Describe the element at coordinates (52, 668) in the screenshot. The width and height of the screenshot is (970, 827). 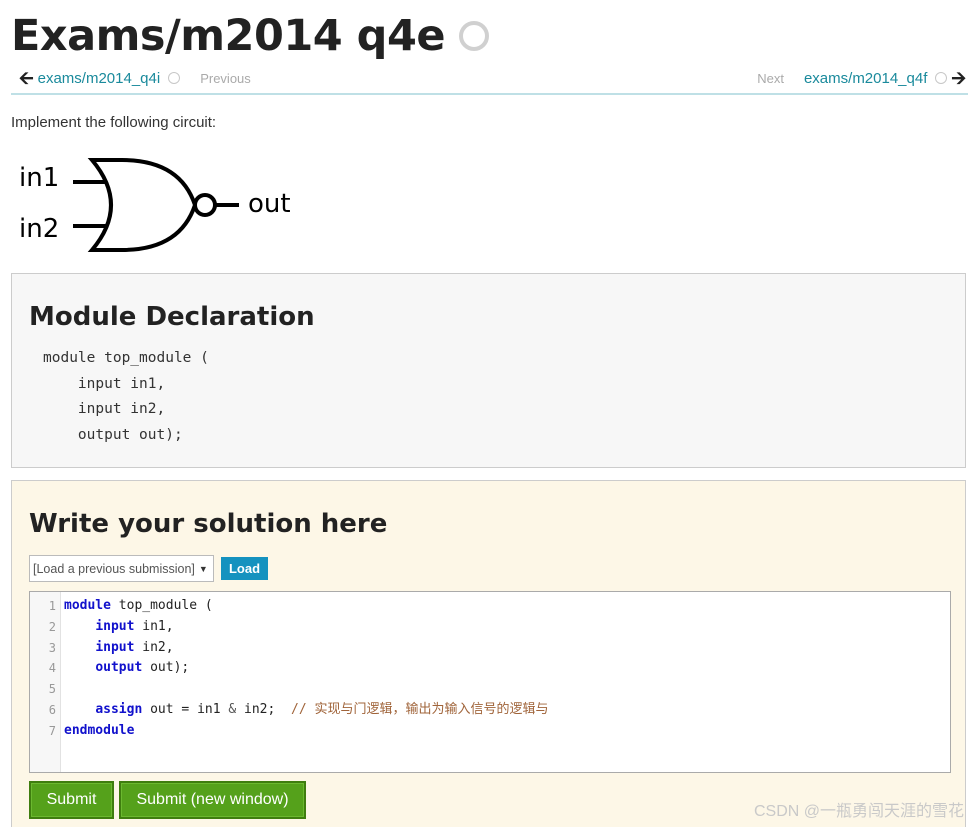
I see `line-number: 4` at that location.